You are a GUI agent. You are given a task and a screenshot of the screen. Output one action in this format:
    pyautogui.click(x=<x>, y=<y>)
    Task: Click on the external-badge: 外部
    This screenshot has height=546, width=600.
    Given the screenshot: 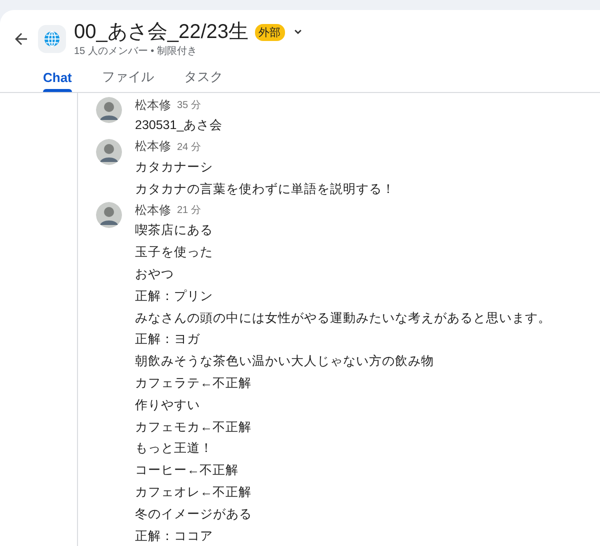 What is the action you would take?
    pyautogui.click(x=269, y=32)
    